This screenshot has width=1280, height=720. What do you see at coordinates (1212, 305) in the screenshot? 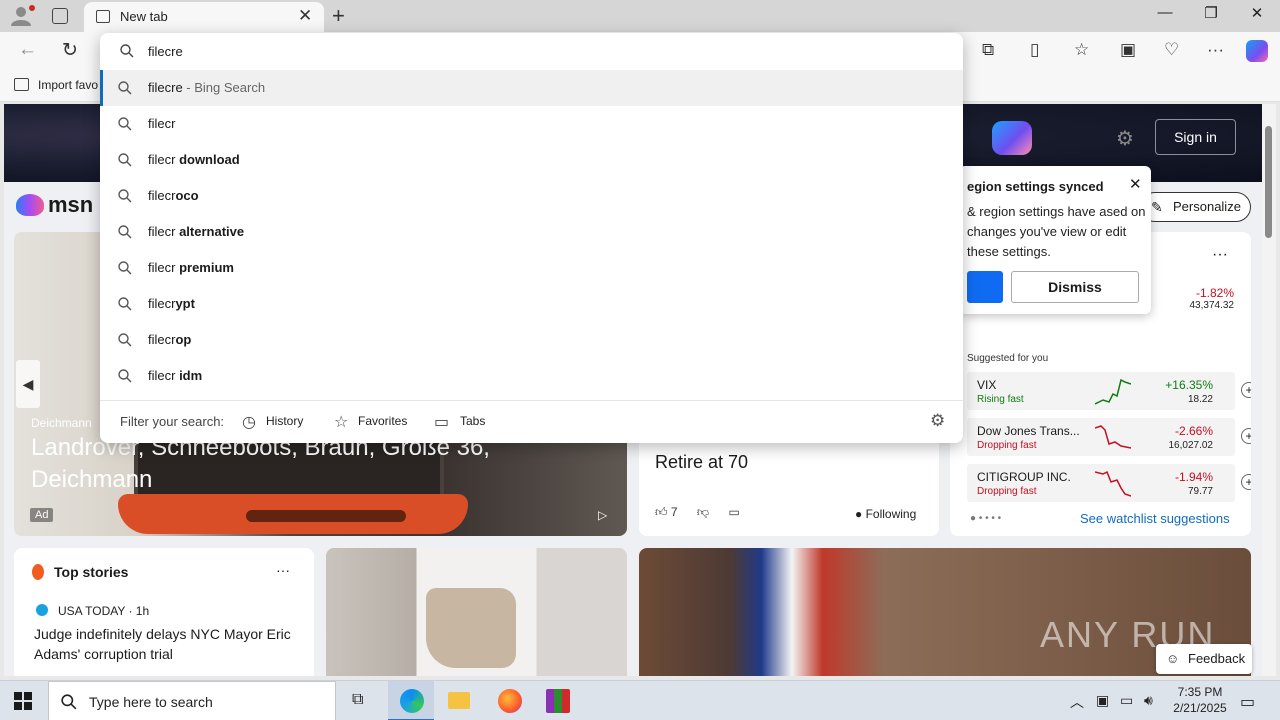
I see `top-quote-value: 43,374.32` at bounding box center [1212, 305].